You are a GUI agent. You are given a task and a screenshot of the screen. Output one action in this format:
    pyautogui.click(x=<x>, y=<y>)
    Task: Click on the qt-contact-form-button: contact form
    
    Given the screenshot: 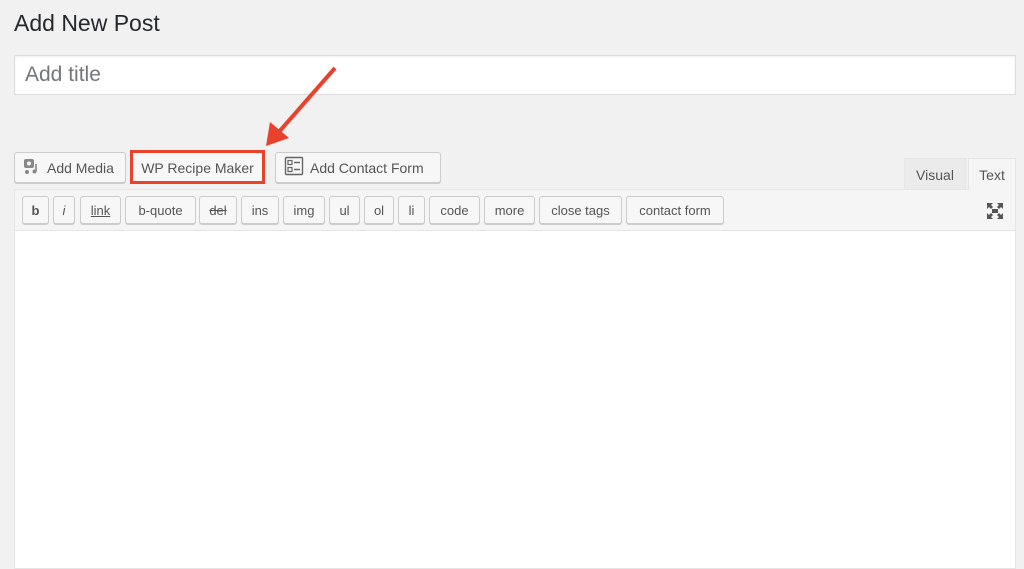 What is the action you would take?
    pyautogui.click(x=675, y=210)
    